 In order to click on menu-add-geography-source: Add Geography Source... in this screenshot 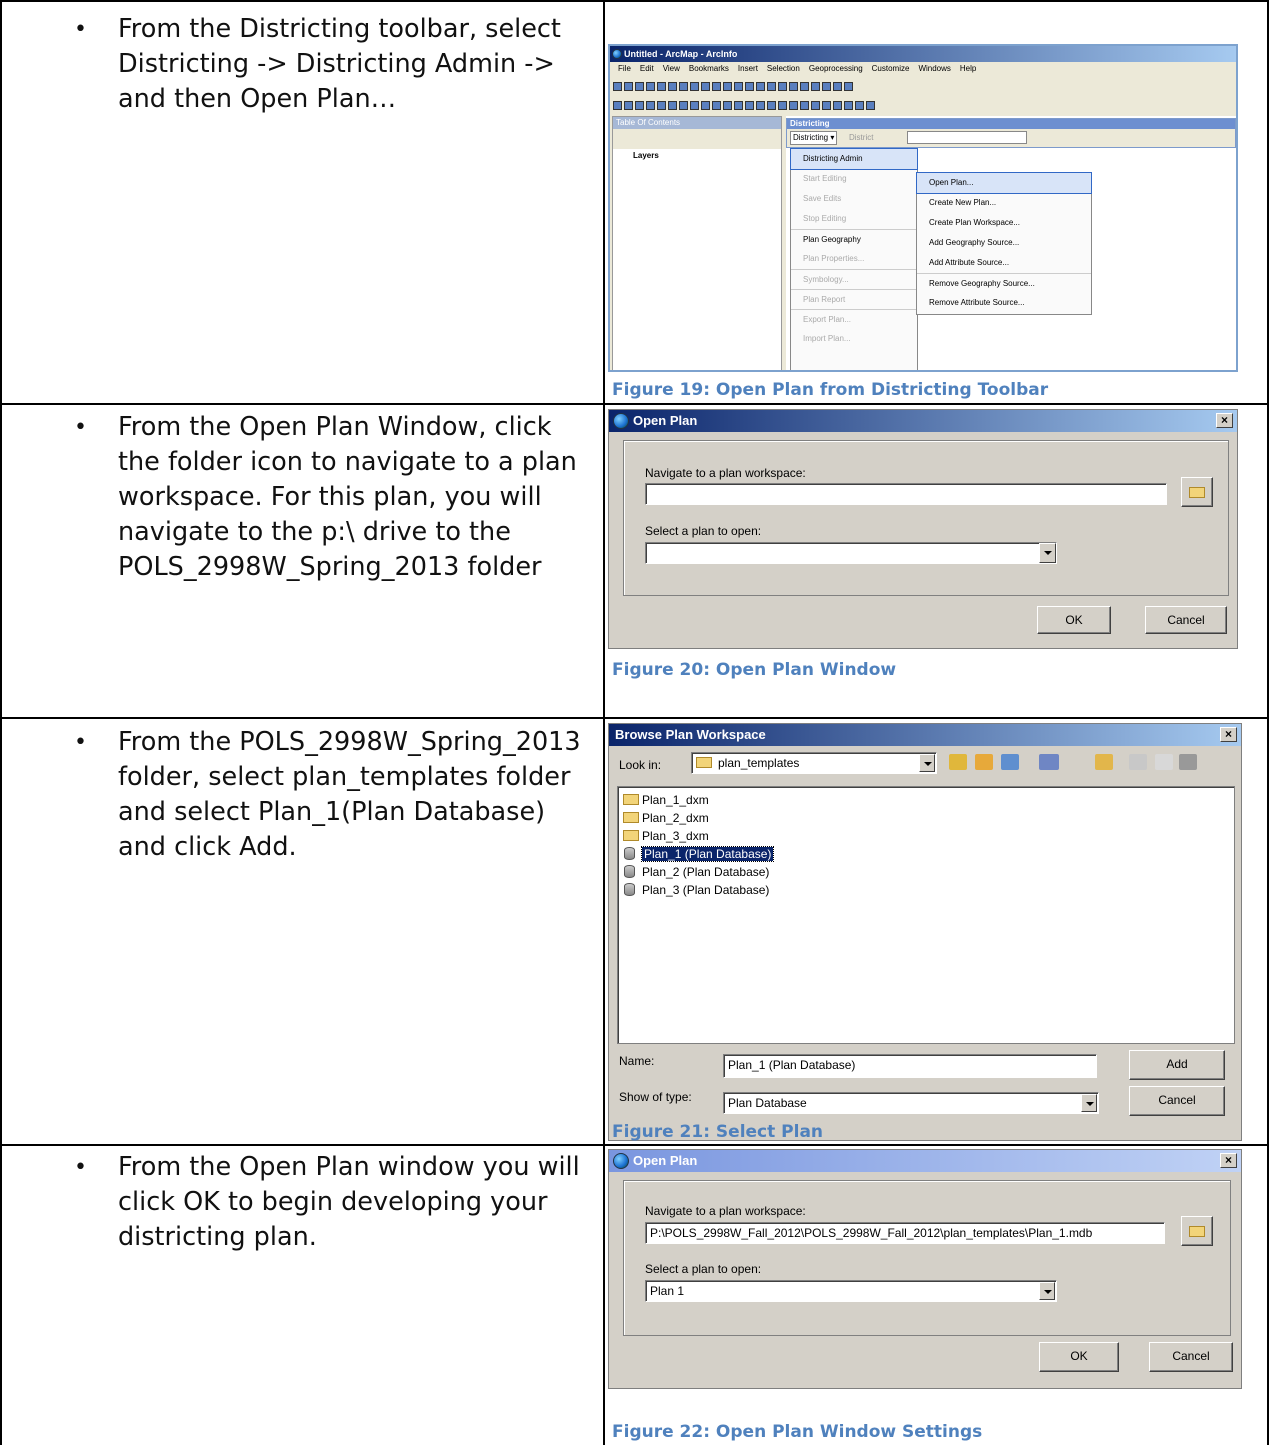, I will do `click(1004, 243)`.